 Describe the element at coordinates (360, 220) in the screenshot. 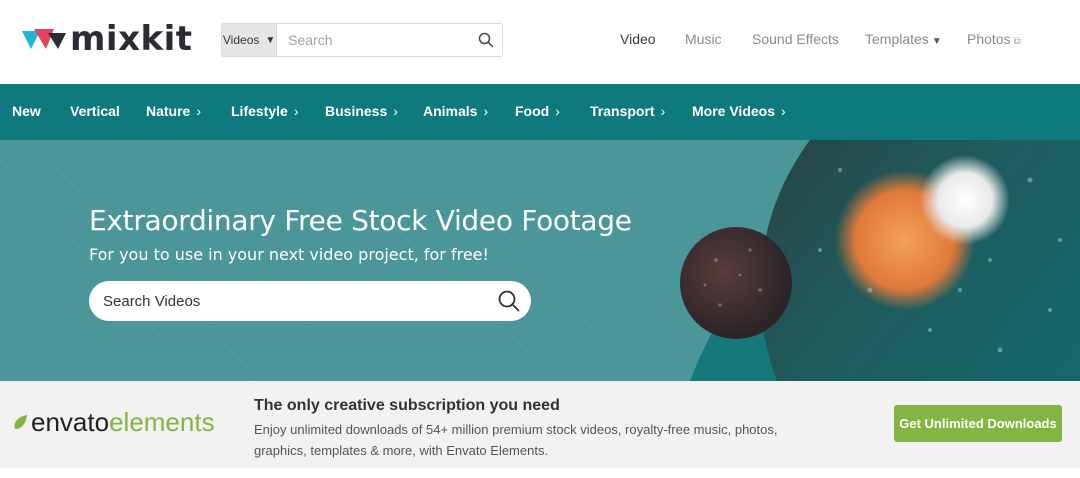

I see `hero-title: Extraordinary Free Stock Video Footage` at that location.